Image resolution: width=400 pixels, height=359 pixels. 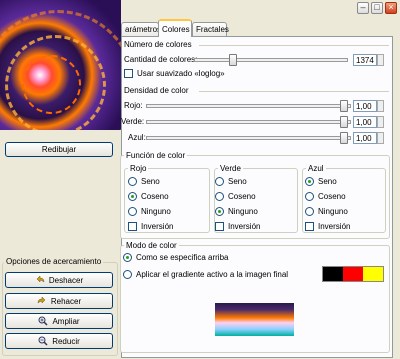 I want to click on density-red-spin, so click(x=380, y=106).